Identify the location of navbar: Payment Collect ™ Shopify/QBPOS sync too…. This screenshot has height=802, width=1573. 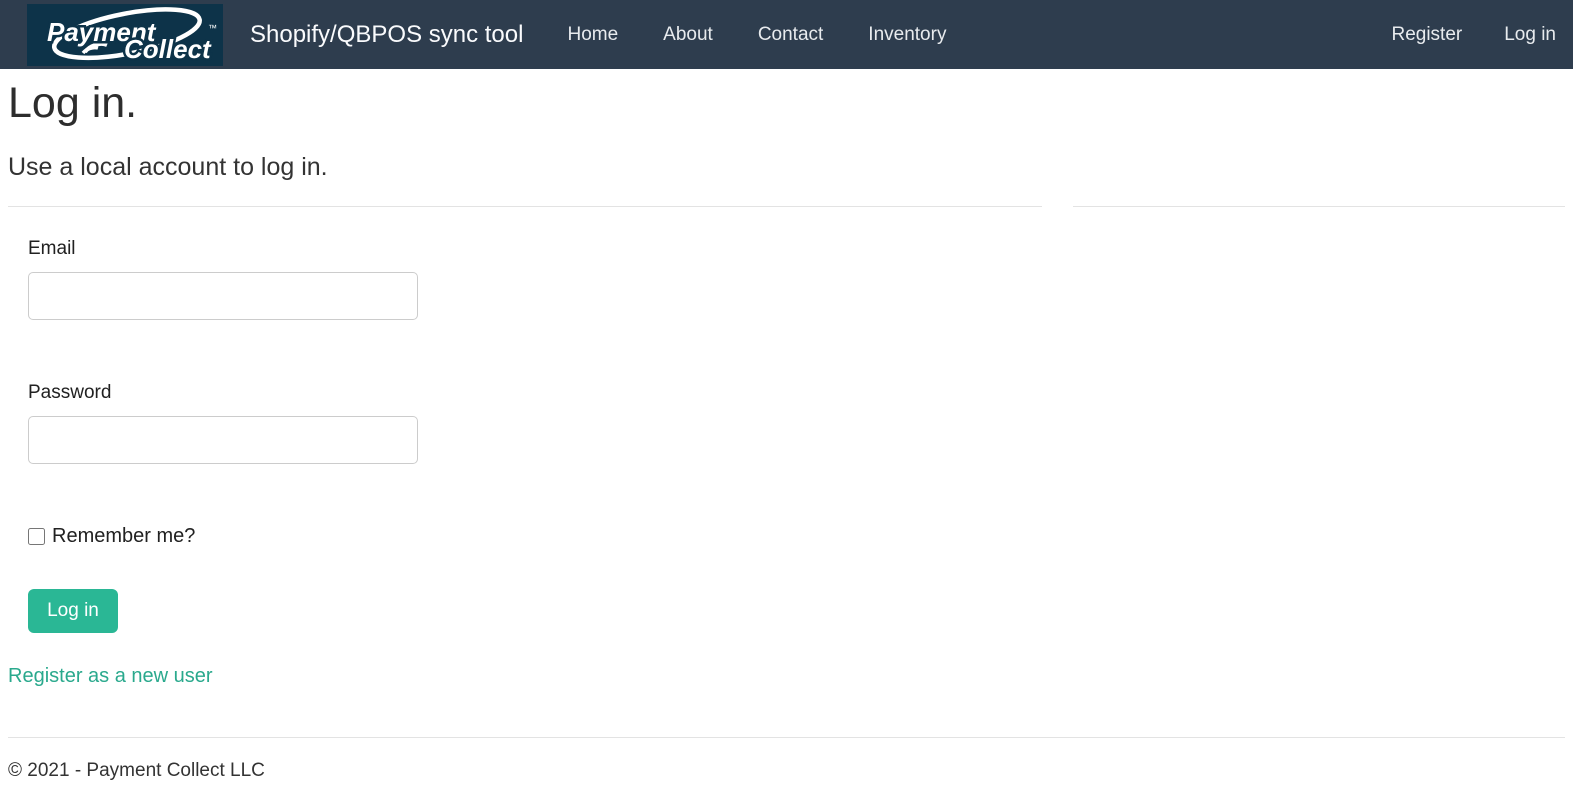
(786, 34).